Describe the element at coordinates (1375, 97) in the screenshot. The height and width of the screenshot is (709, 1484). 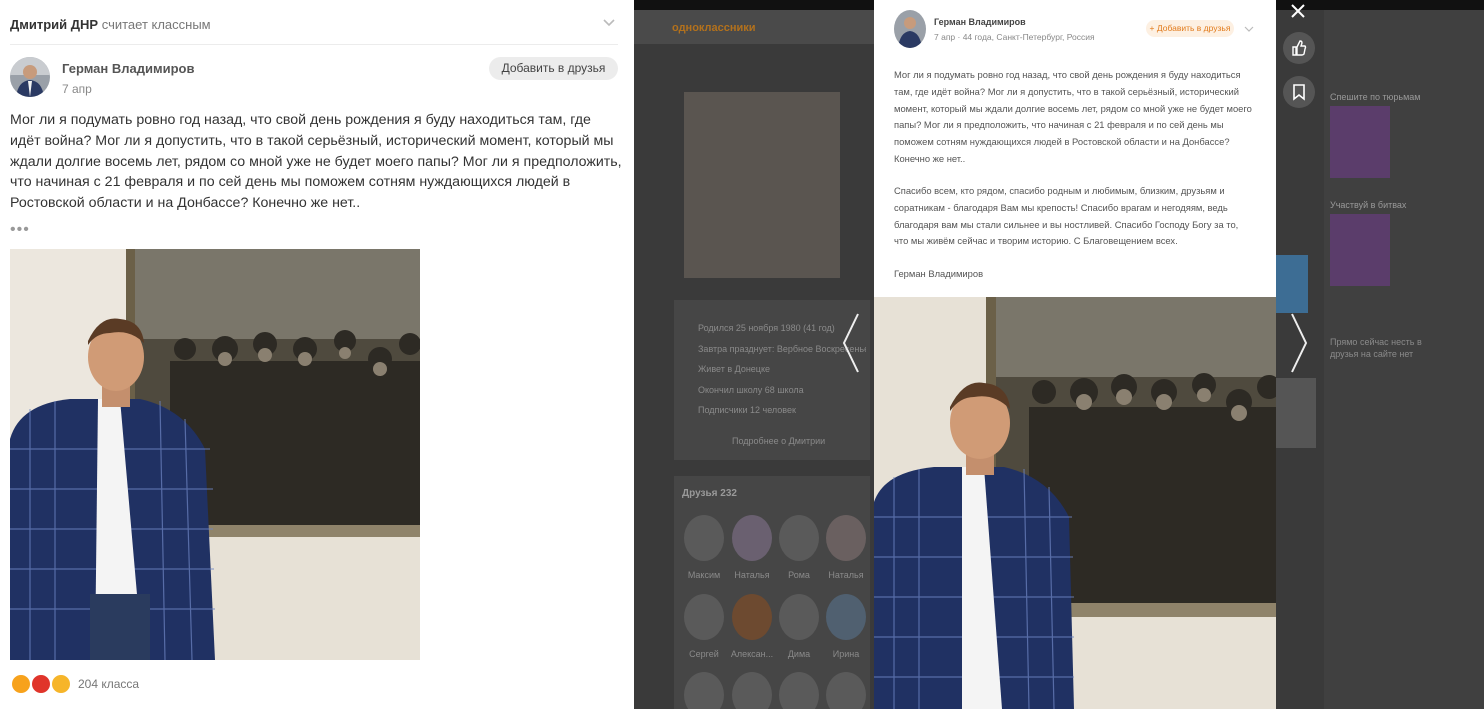
I see `sidebar-heading: Спешите по тюрьмам` at that location.